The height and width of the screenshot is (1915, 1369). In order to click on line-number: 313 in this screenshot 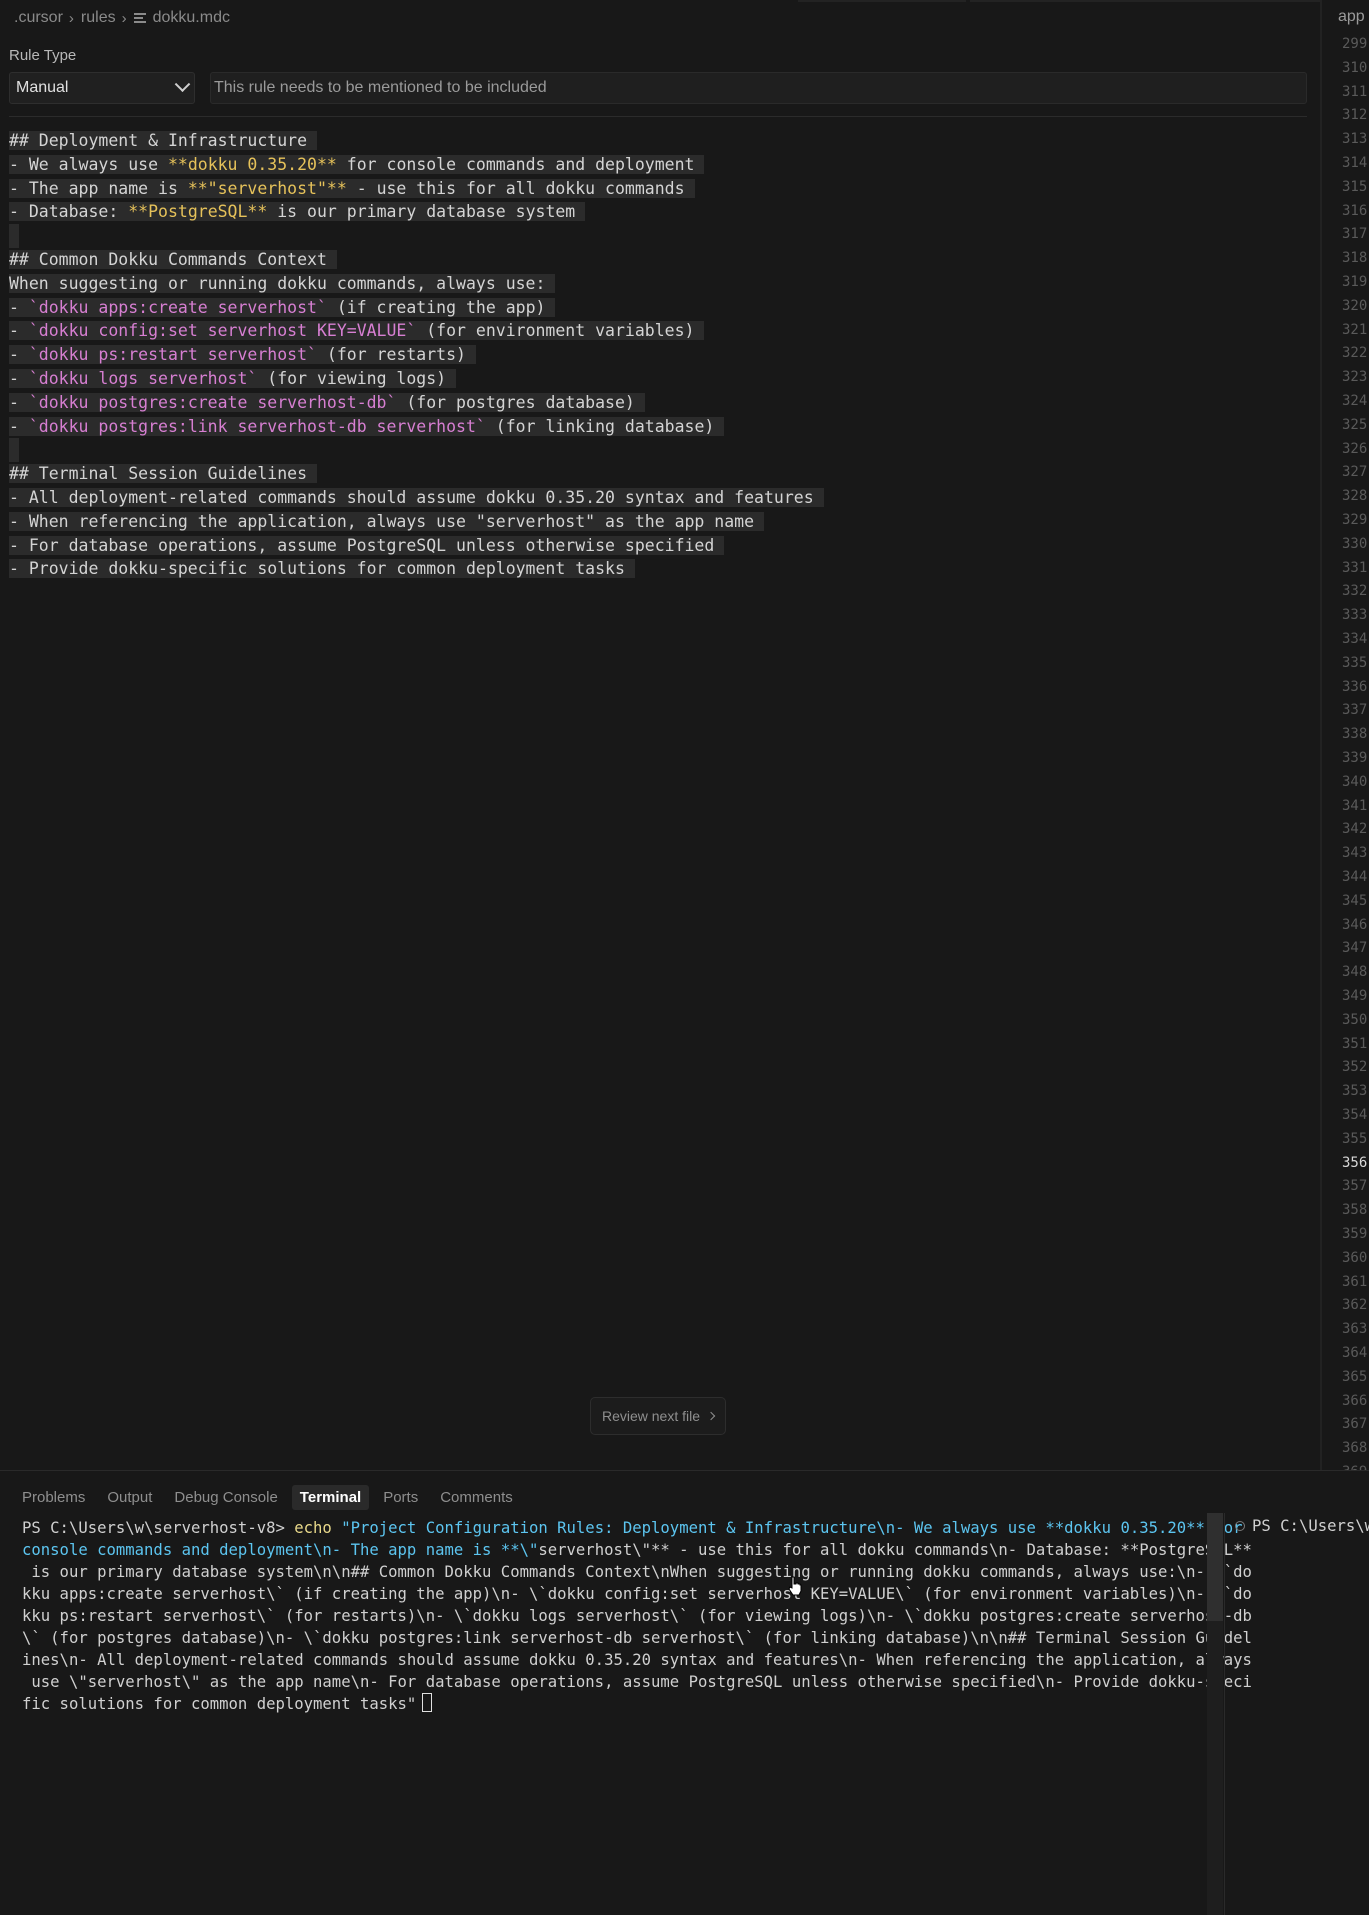, I will do `click(1355, 139)`.